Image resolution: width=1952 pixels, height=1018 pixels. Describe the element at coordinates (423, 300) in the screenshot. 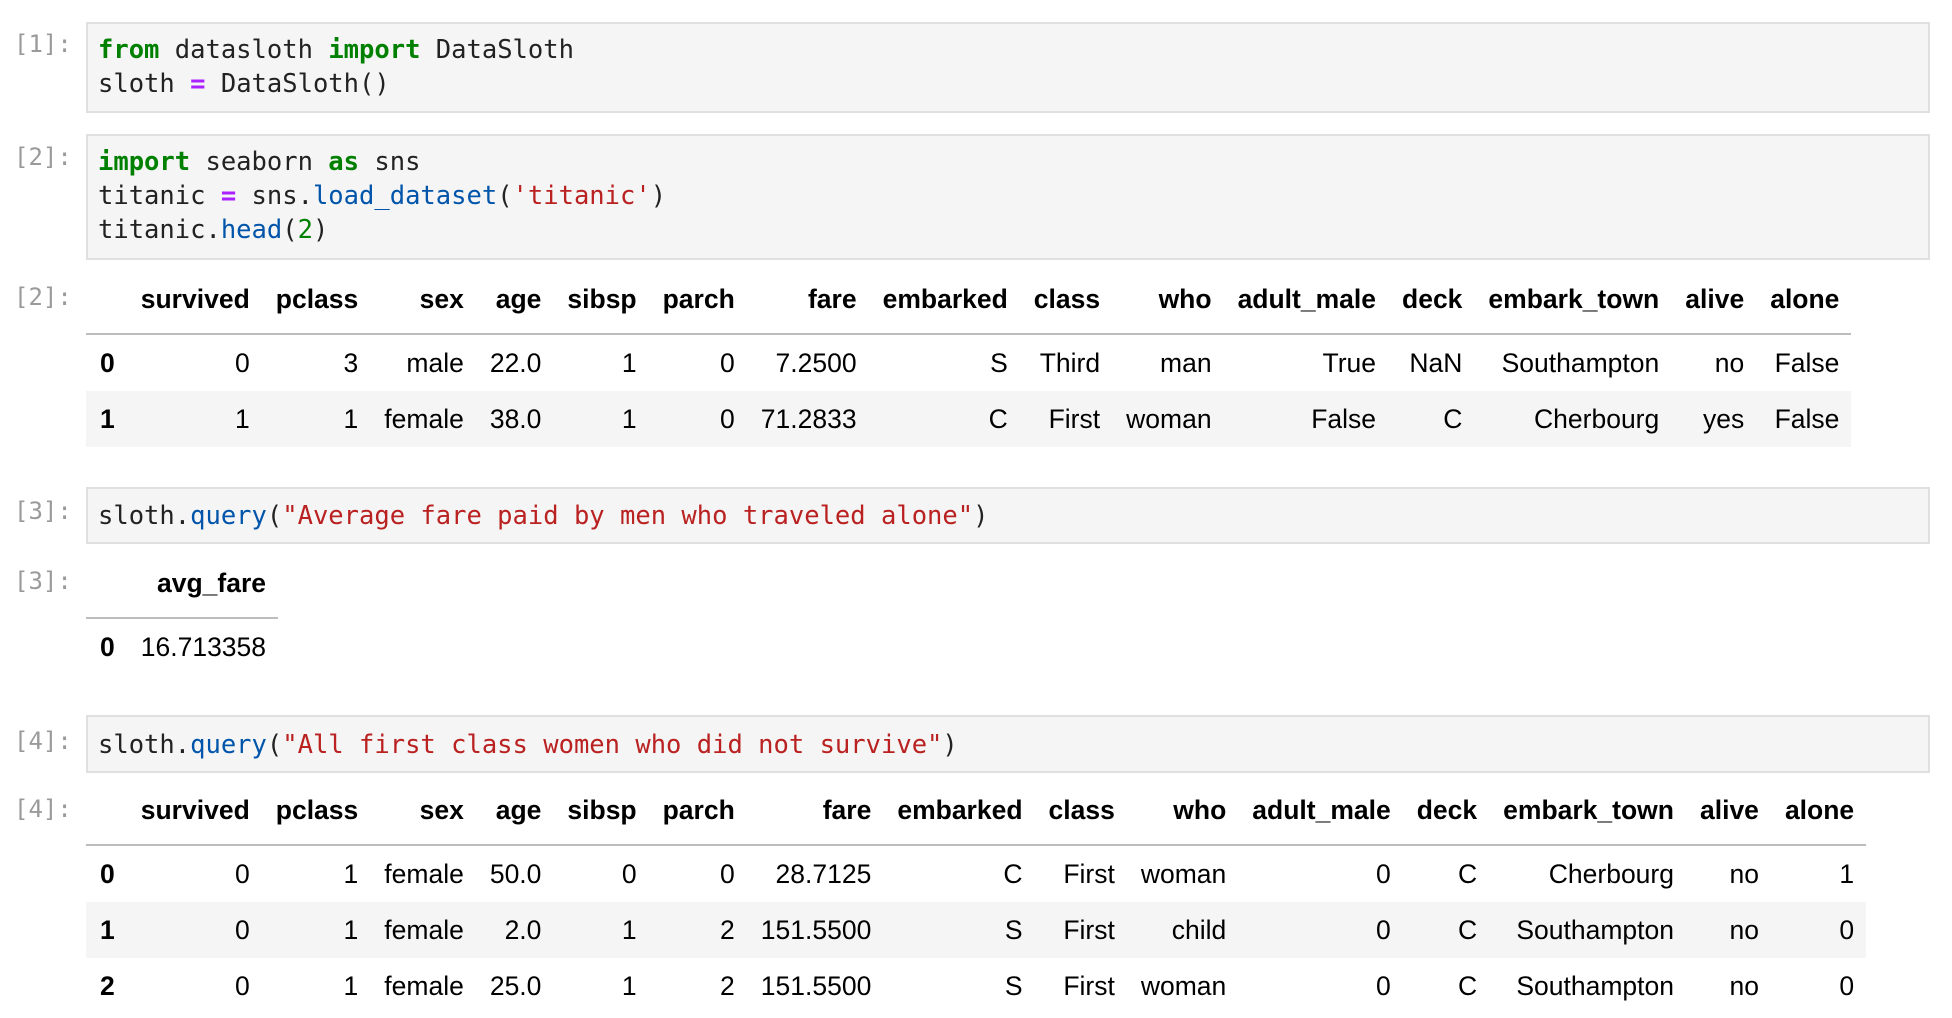

I see `column-header: sex` at that location.